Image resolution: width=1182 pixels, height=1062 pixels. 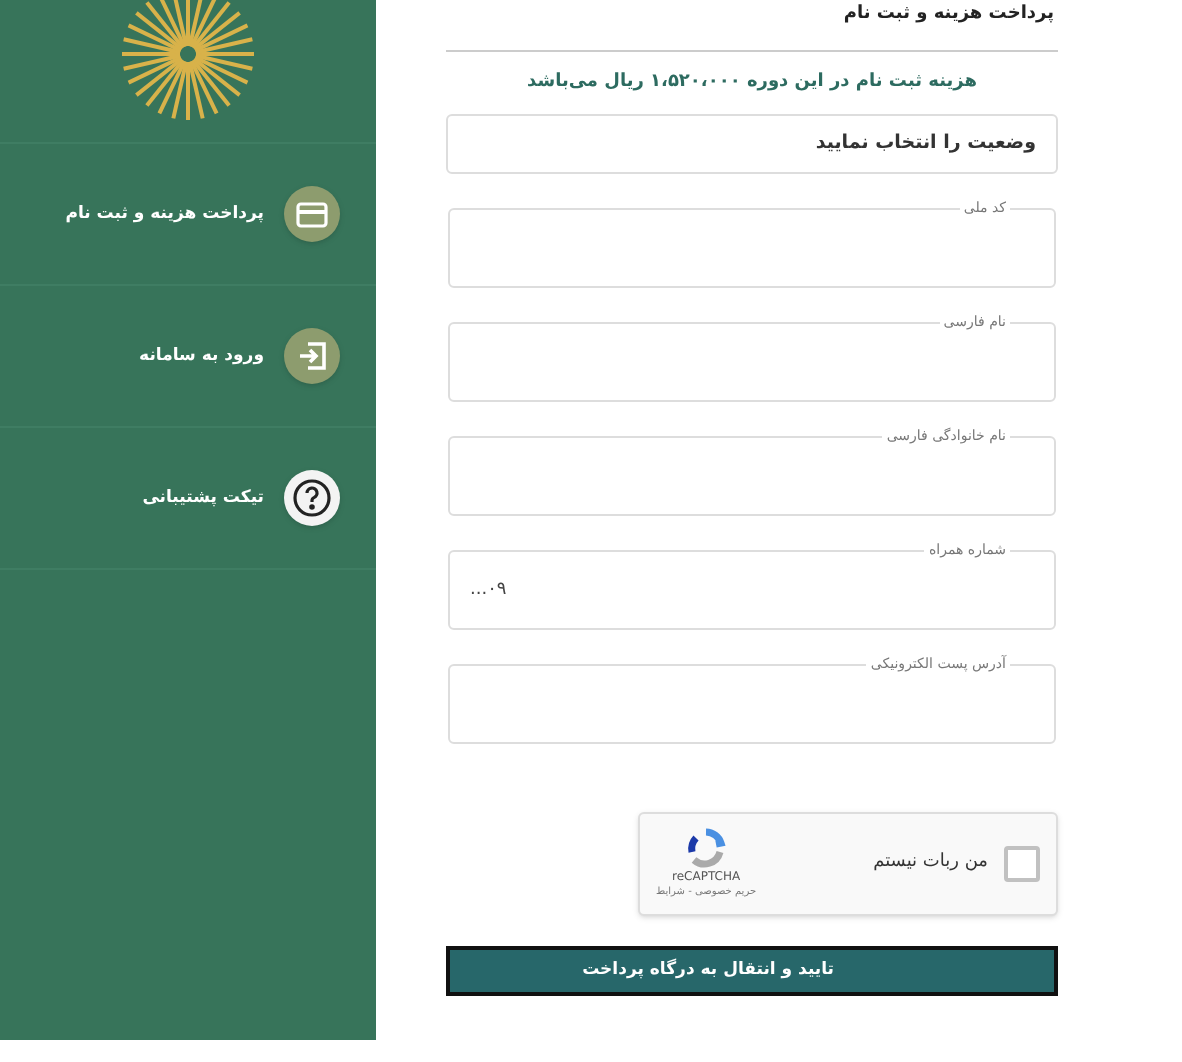 I want to click on status-select: وضعیت را انتخاب نمایید, so click(x=752, y=144).